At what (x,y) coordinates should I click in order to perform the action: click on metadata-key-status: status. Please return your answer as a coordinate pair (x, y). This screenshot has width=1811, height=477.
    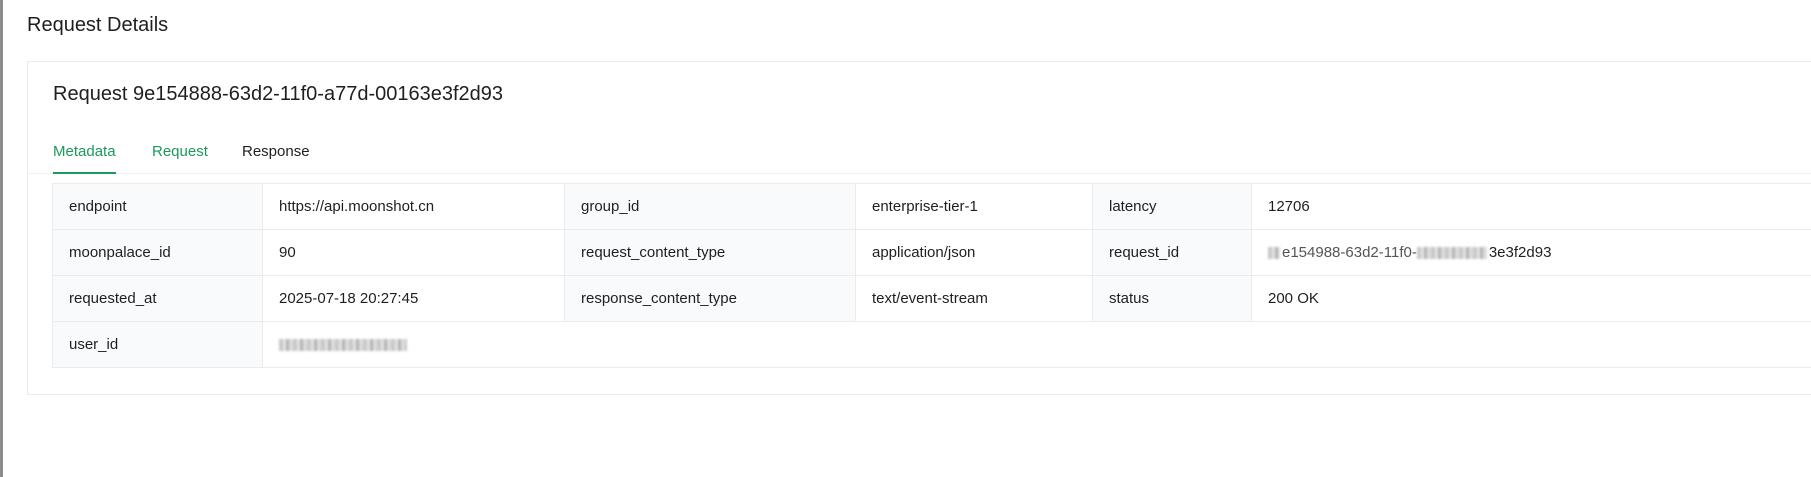
    Looking at the image, I should click on (1172, 298).